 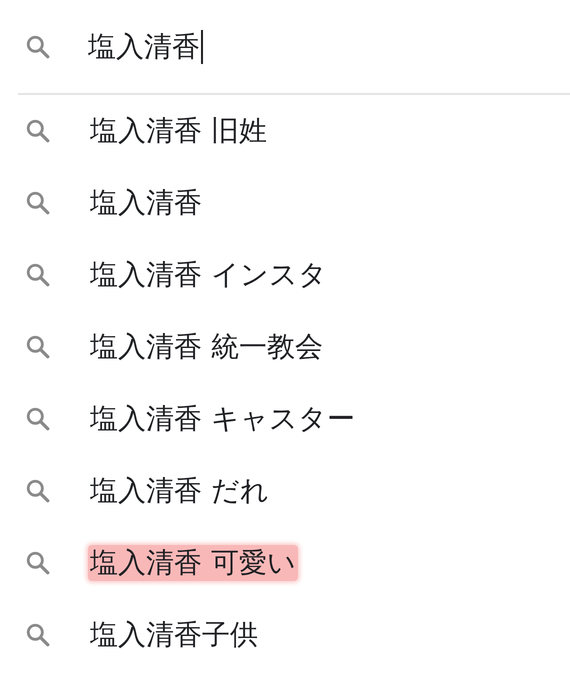 I want to click on search-query: 塩入清香, so click(x=144, y=46).